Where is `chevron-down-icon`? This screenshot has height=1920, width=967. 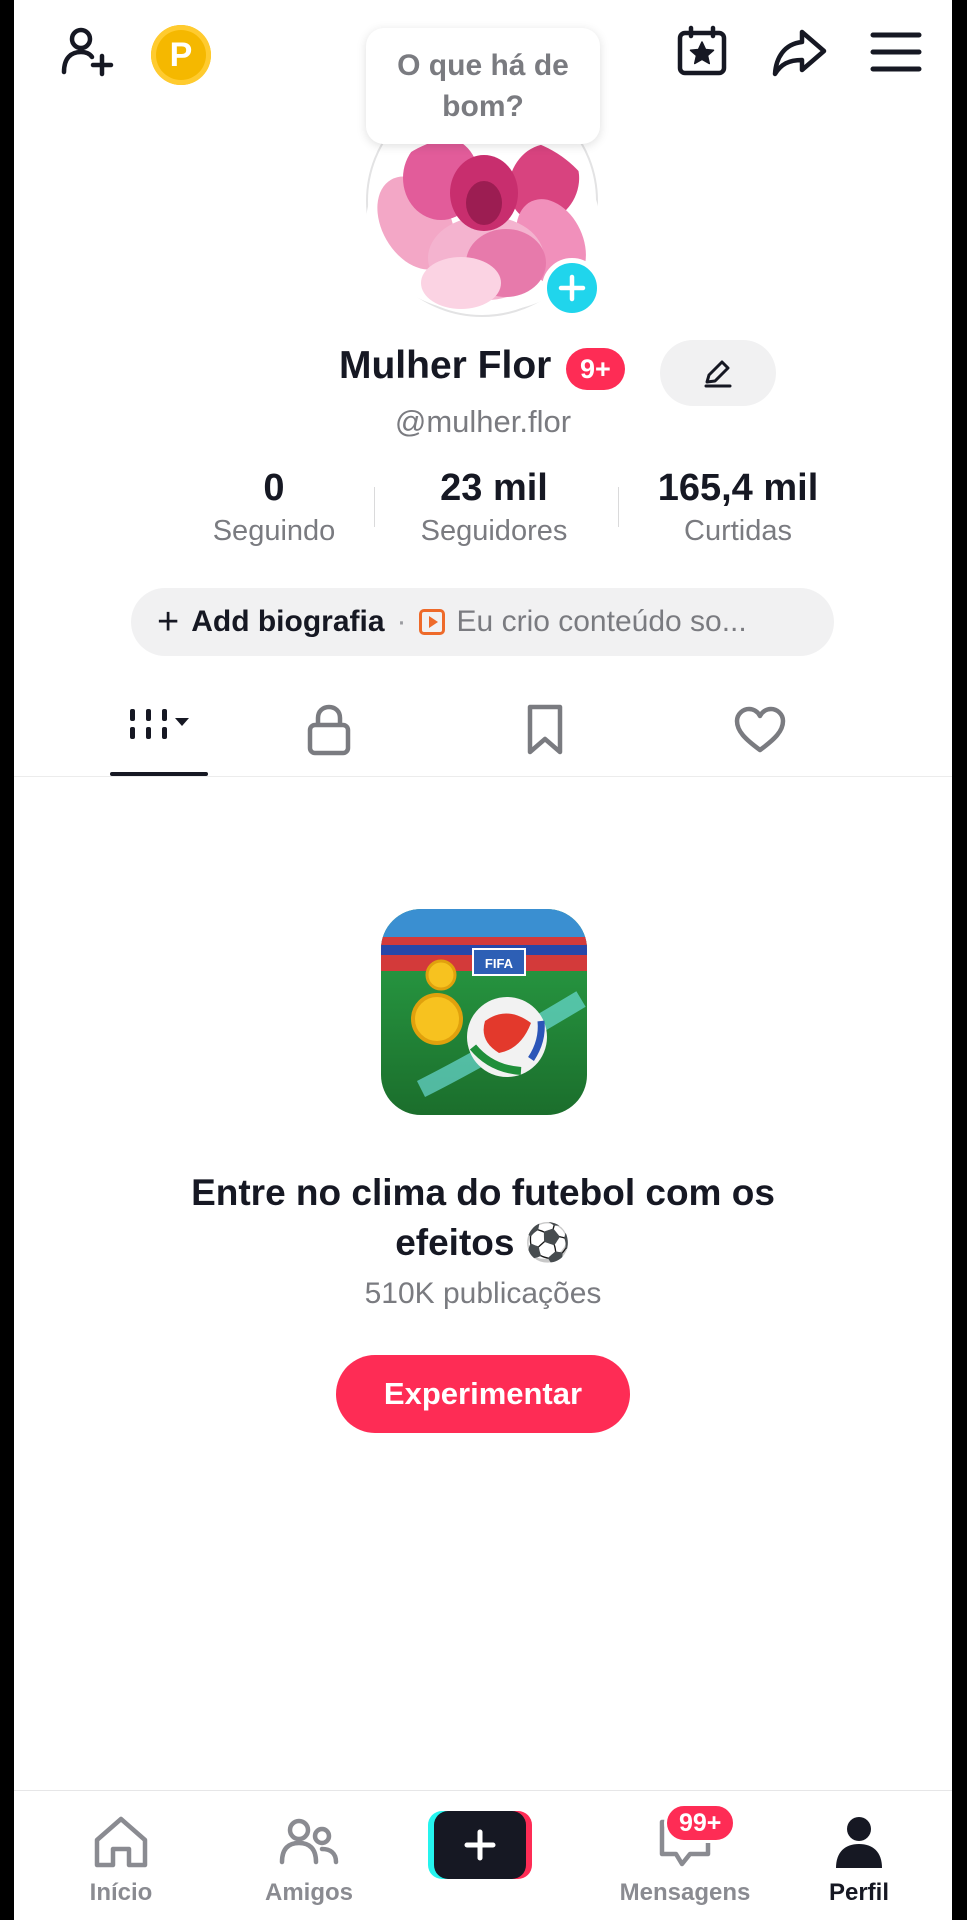 chevron-down-icon is located at coordinates (182, 722).